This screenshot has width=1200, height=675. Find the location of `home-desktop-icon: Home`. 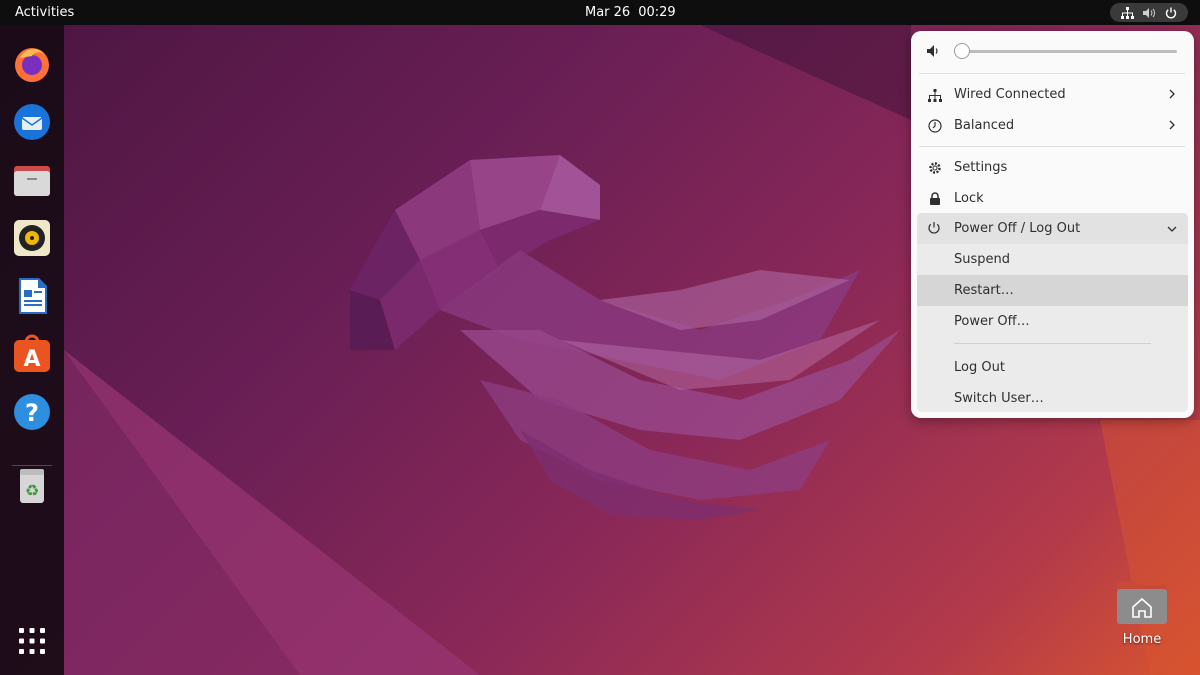

home-desktop-icon: Home is located at coordinates (1142, 615).